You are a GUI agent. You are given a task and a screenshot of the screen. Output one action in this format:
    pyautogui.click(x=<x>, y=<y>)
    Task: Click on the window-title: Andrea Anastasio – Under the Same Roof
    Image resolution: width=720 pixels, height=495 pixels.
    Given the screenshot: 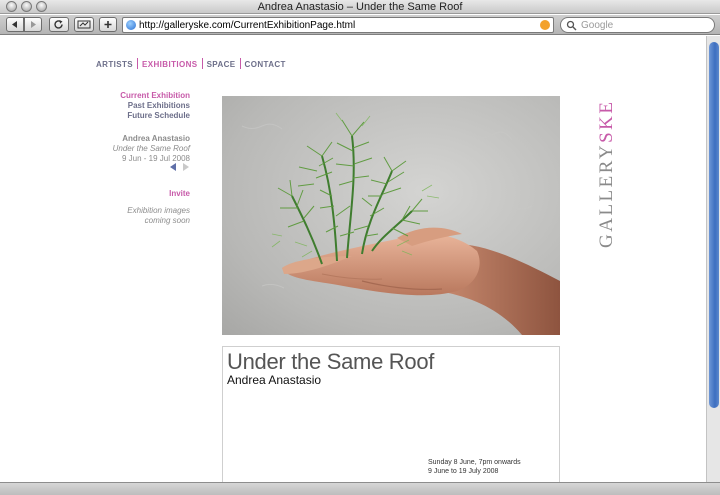 What is the action you would take?
    pyautogui.click(x=360, y=7)
    